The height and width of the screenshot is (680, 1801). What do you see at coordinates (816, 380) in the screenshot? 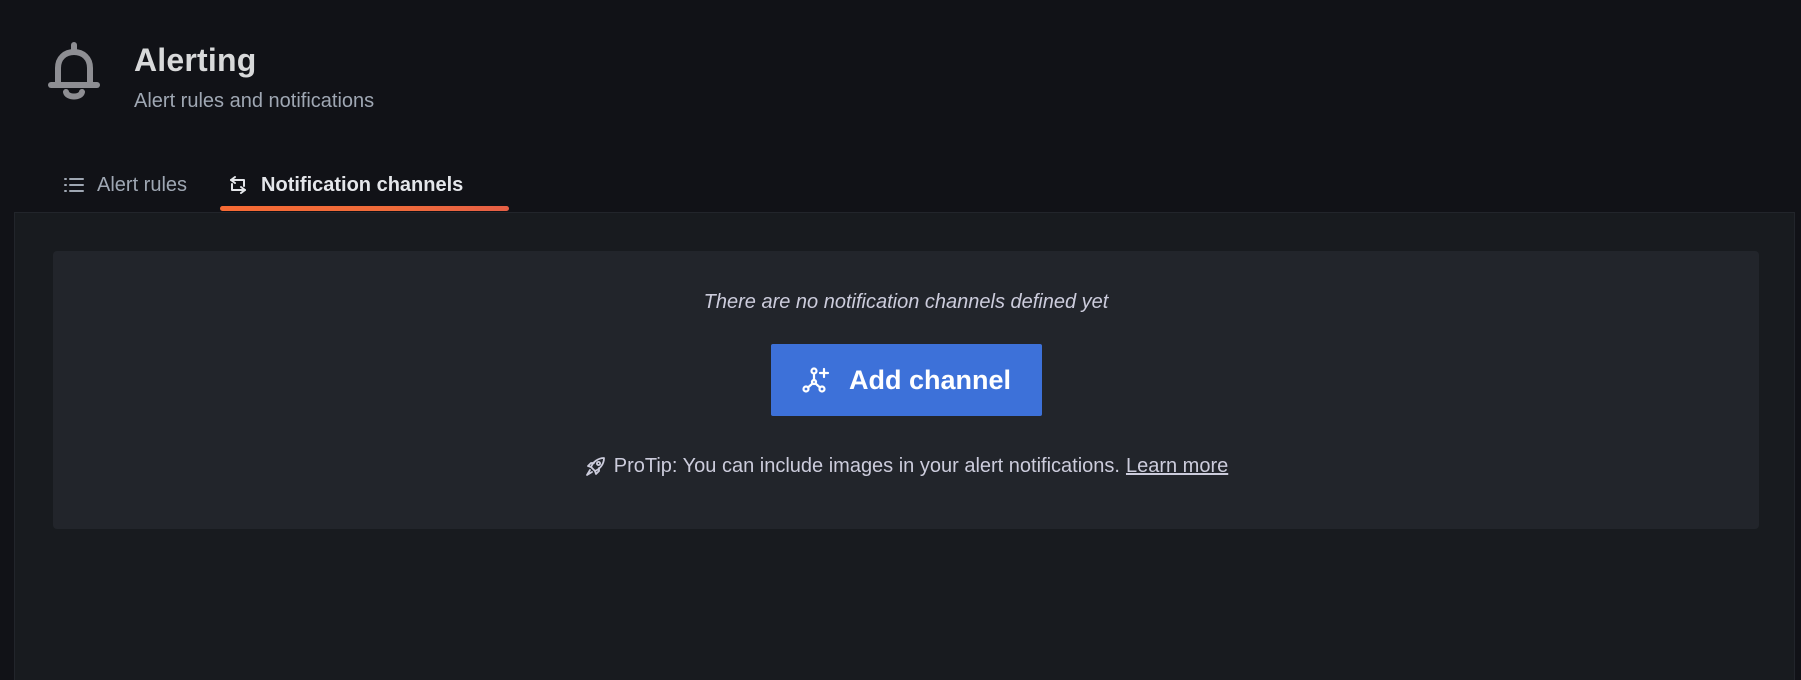
I see `channel-add-icon` at bounding box center [816, 380].